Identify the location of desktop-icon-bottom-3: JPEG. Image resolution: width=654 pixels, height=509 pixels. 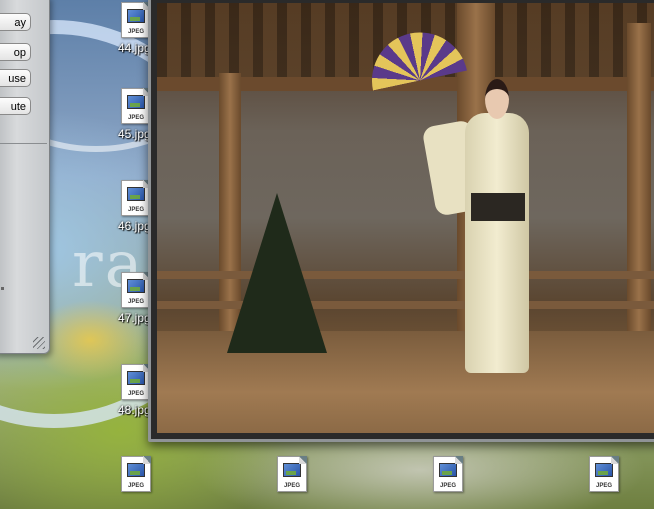
(448, 474).